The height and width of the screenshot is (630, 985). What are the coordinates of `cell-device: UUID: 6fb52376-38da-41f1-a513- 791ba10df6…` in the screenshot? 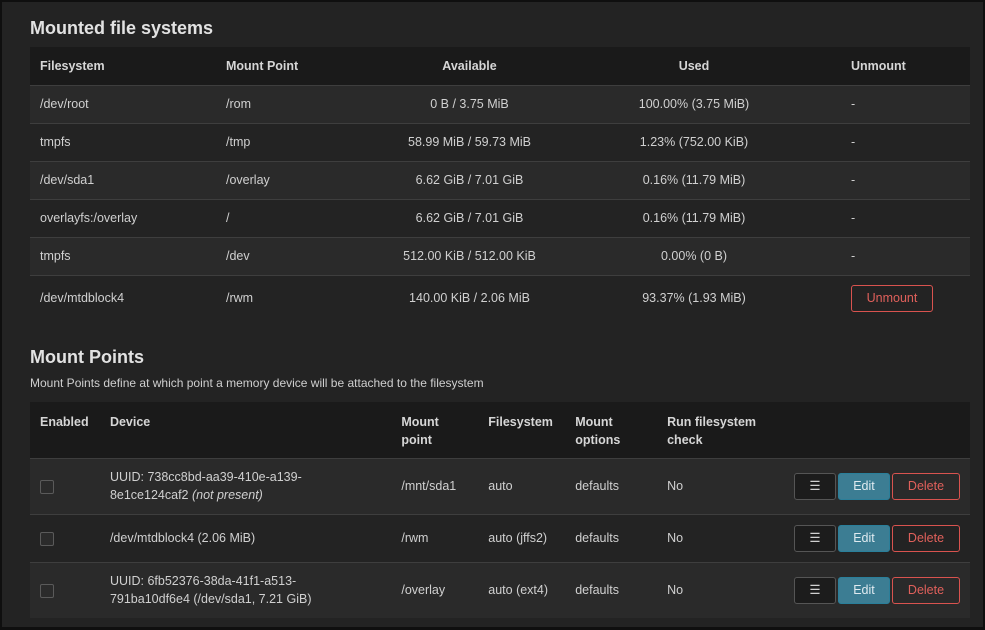 It's located at (245, 590).